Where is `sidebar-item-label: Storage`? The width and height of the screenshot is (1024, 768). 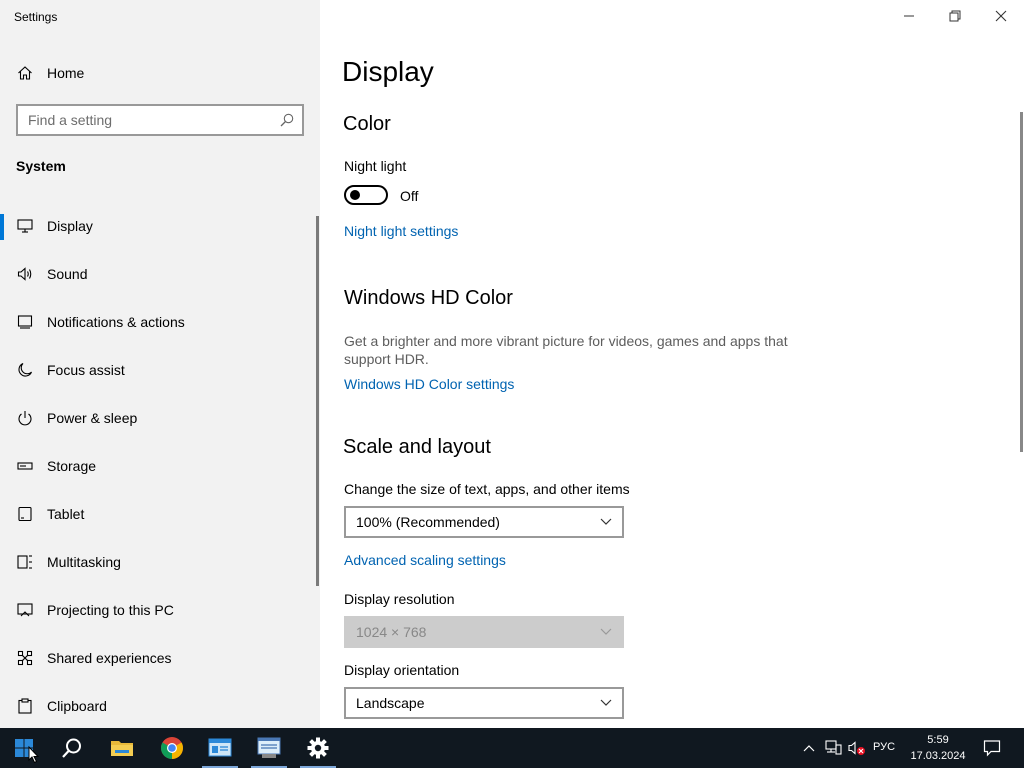 sidebar-item-label: Storage is located at coordinates (72, 466).